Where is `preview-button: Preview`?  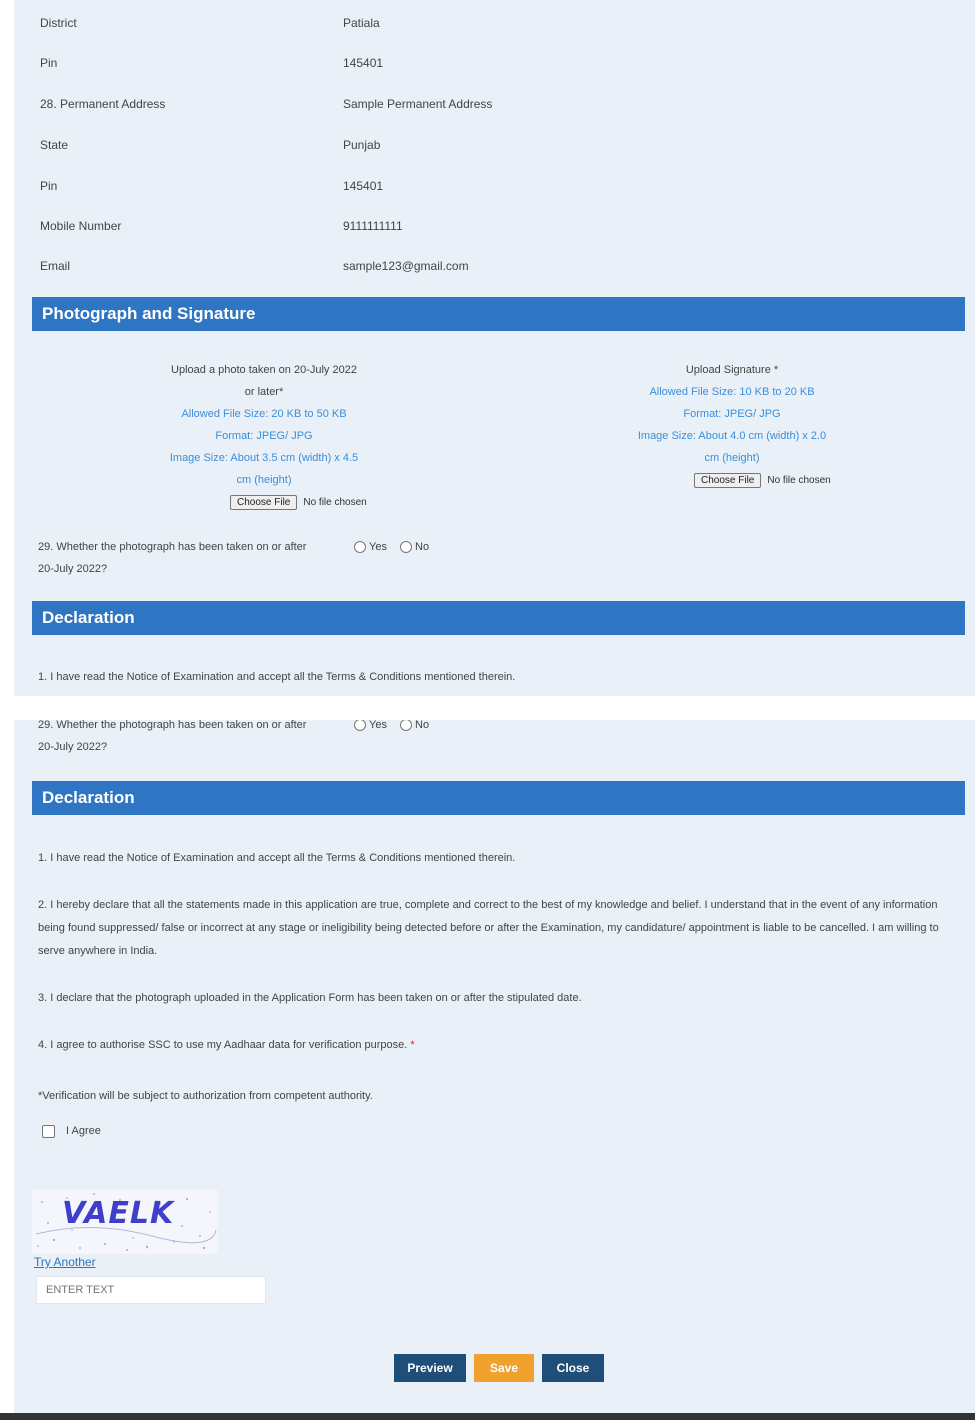 preview-button: Preview is located at coordinates (430, 1368).